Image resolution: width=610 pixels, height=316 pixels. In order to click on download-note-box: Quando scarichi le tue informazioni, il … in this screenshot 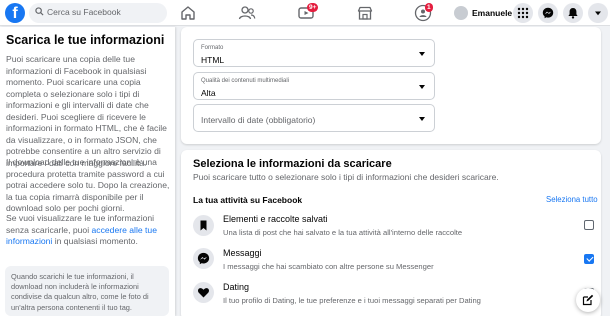, I will do `click(87, 291)`.